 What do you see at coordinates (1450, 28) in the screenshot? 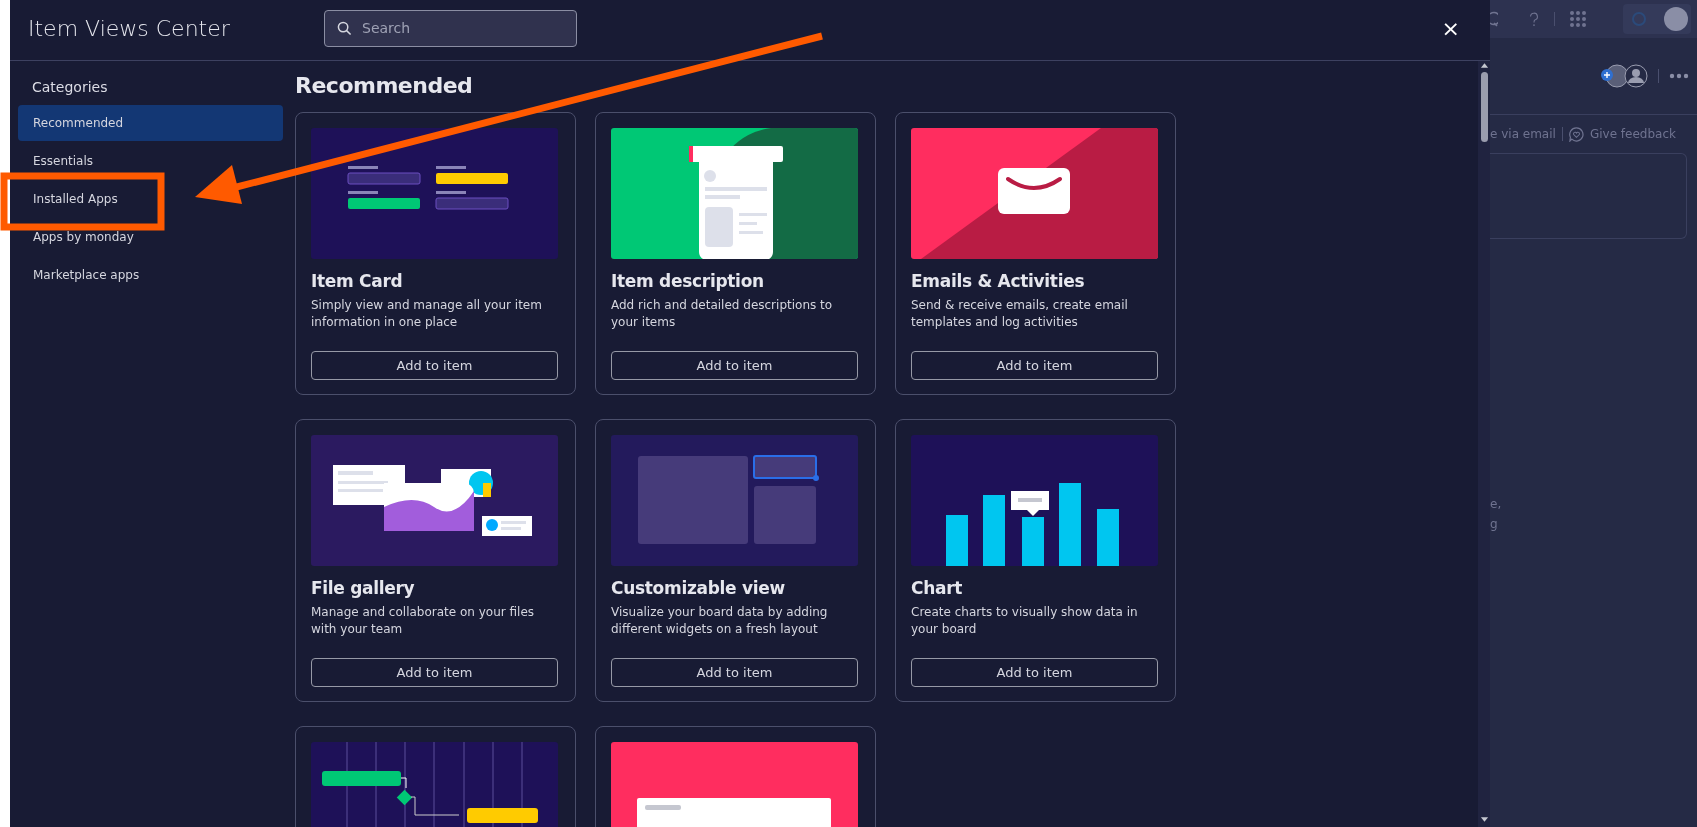
I see `close-button: ×` at bounding box center [1450, 28].